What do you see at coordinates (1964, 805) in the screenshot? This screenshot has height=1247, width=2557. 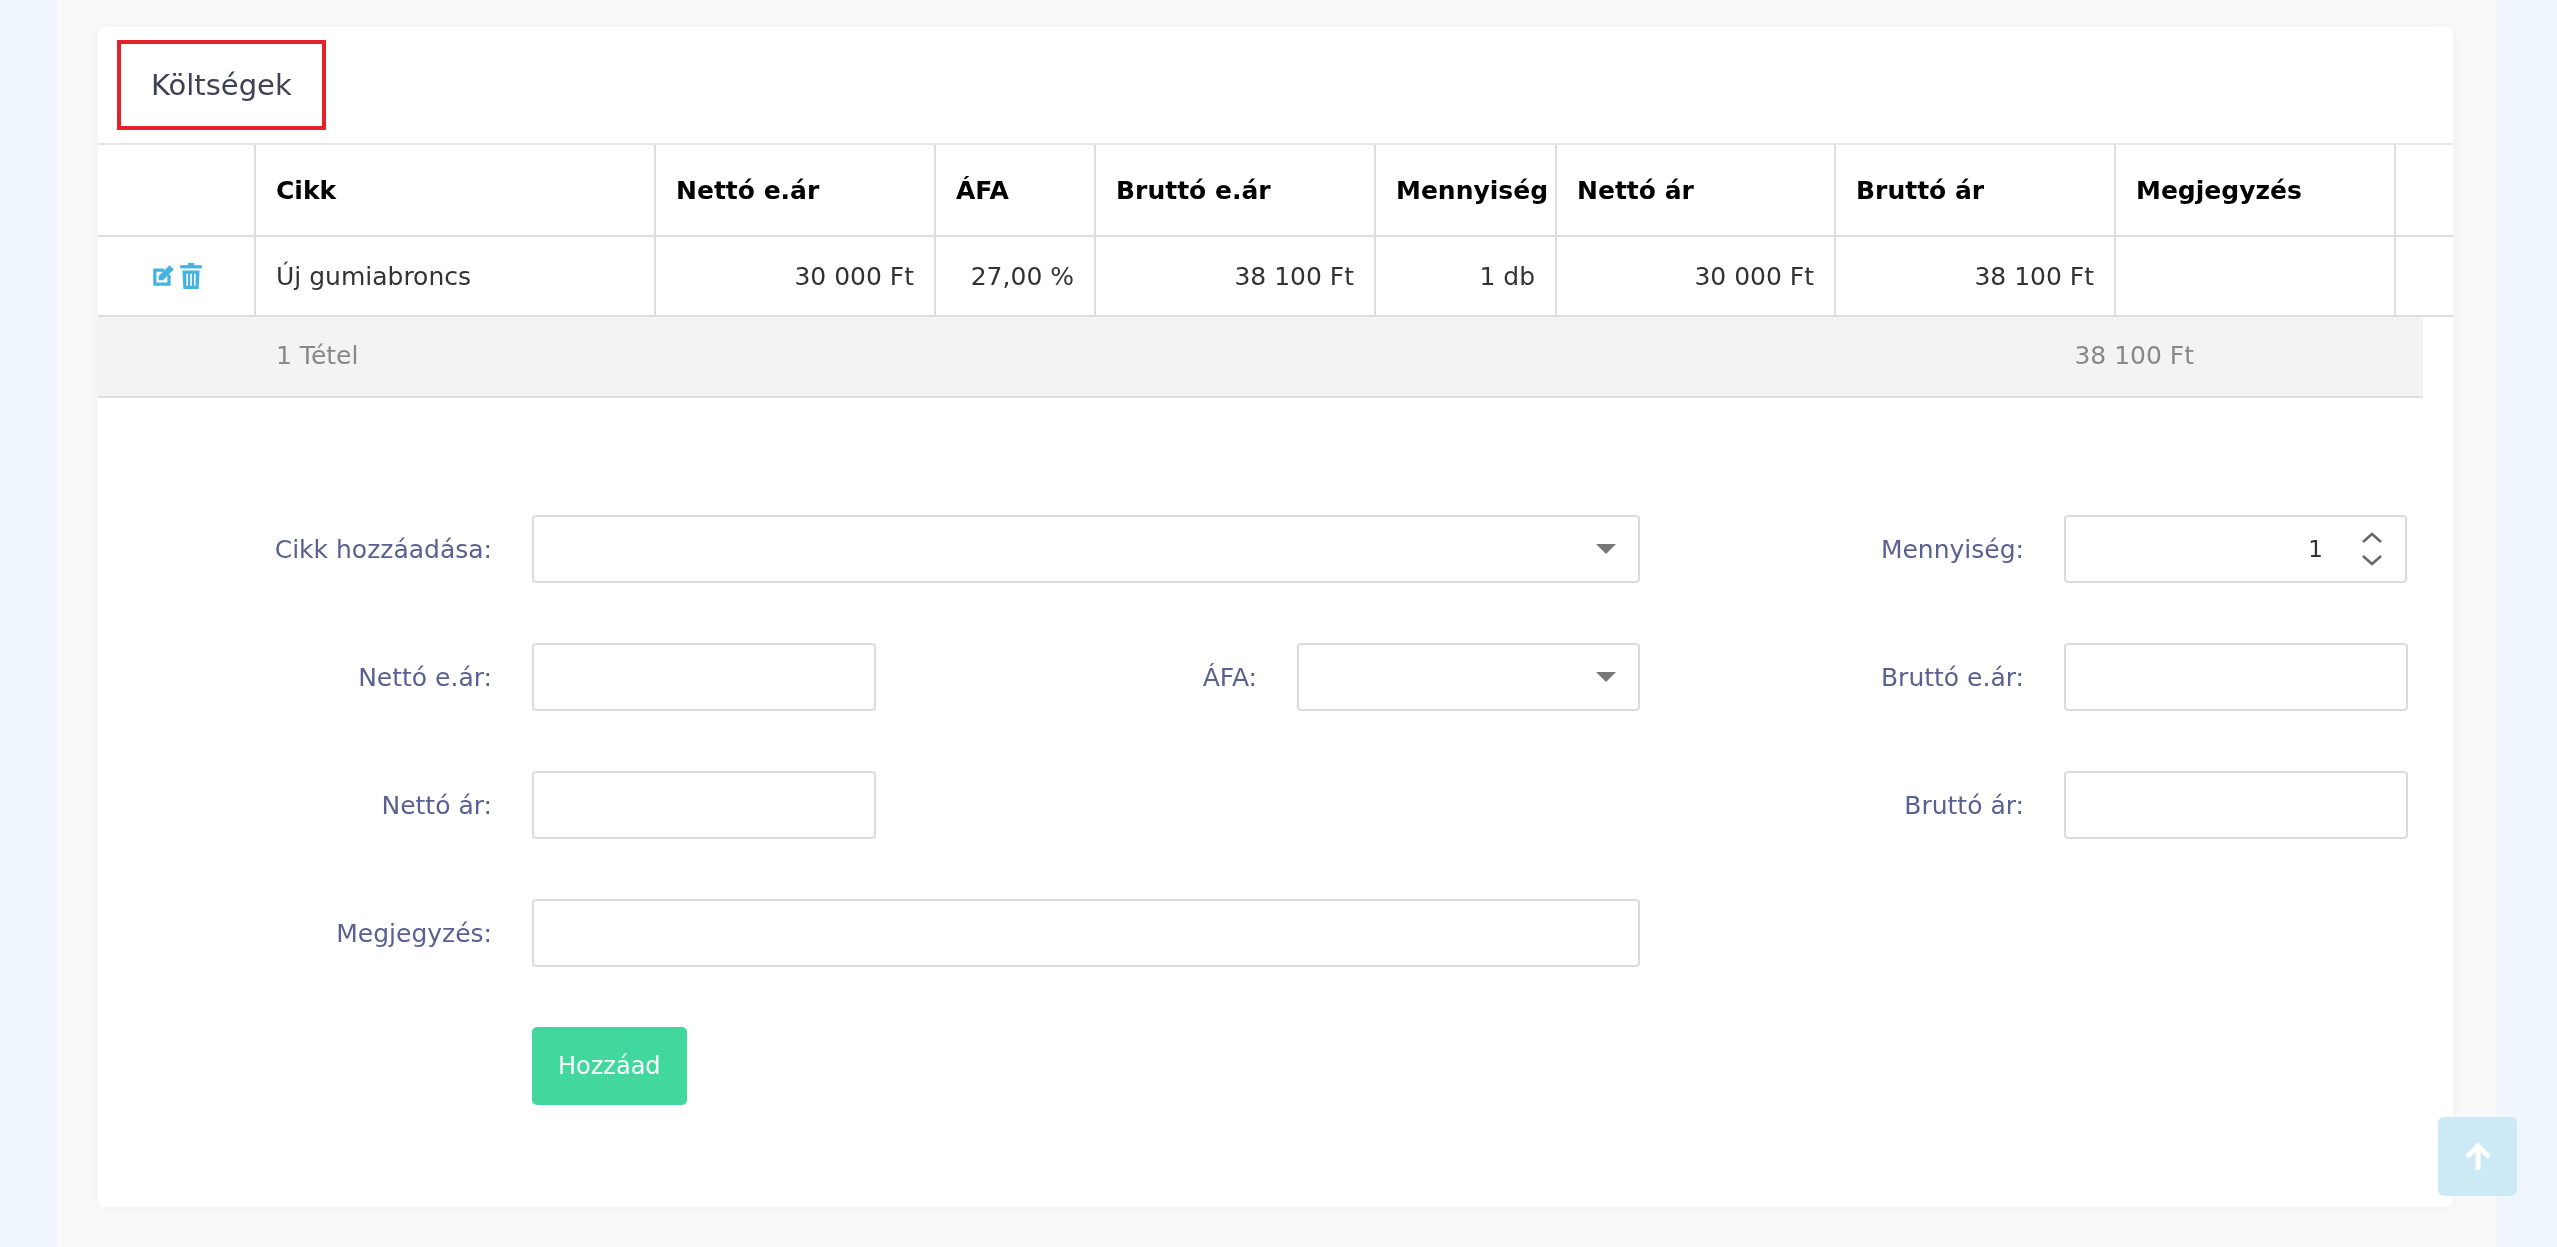 I see `field-label: Bruttó ár:` at bounding box center [1964, 805].